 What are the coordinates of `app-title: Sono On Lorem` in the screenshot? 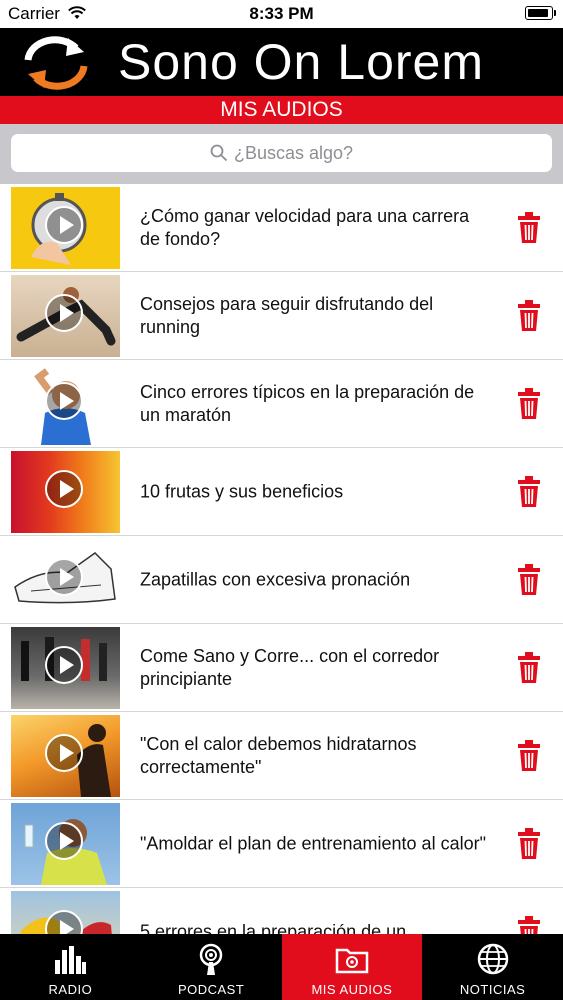 It's located at (301, 62).